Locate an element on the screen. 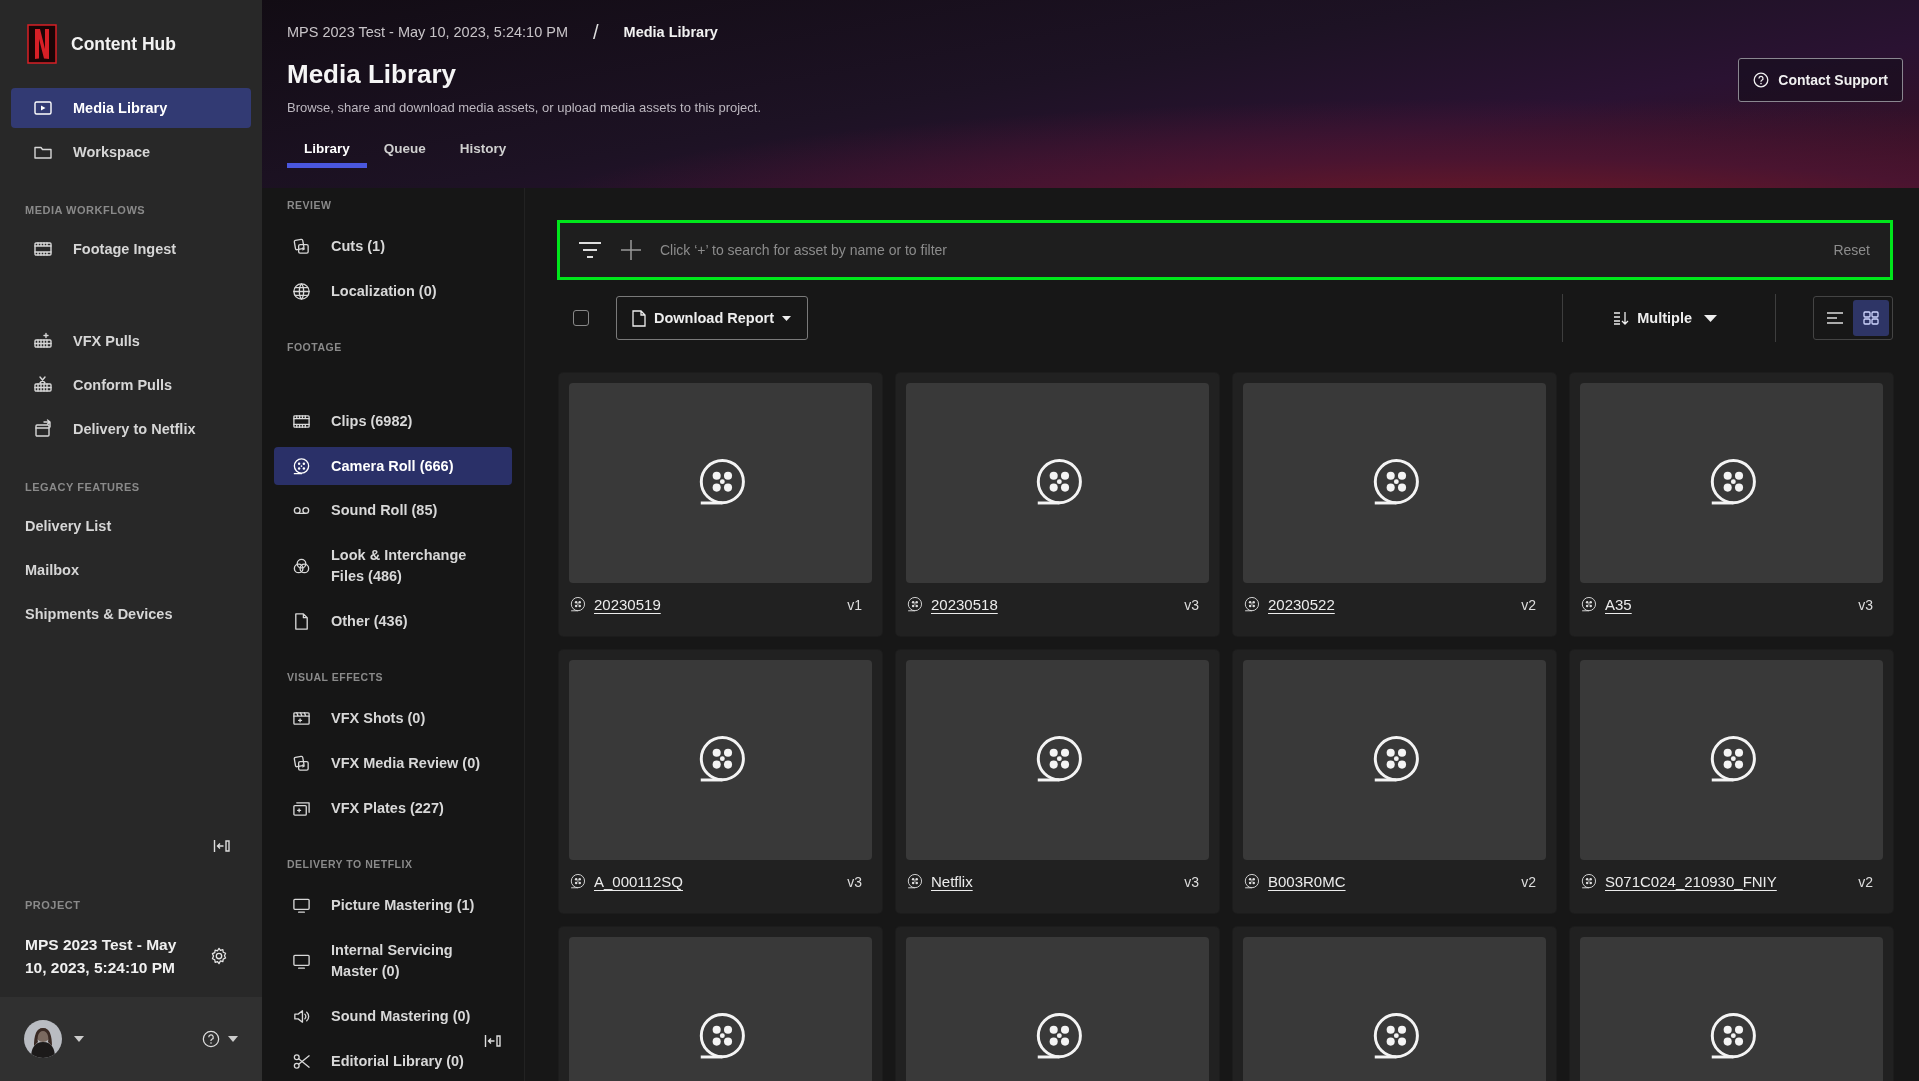 This screenshot has width=1919, height=1081. nav-item: Footage Ingest is located at coordinates (131, 249).